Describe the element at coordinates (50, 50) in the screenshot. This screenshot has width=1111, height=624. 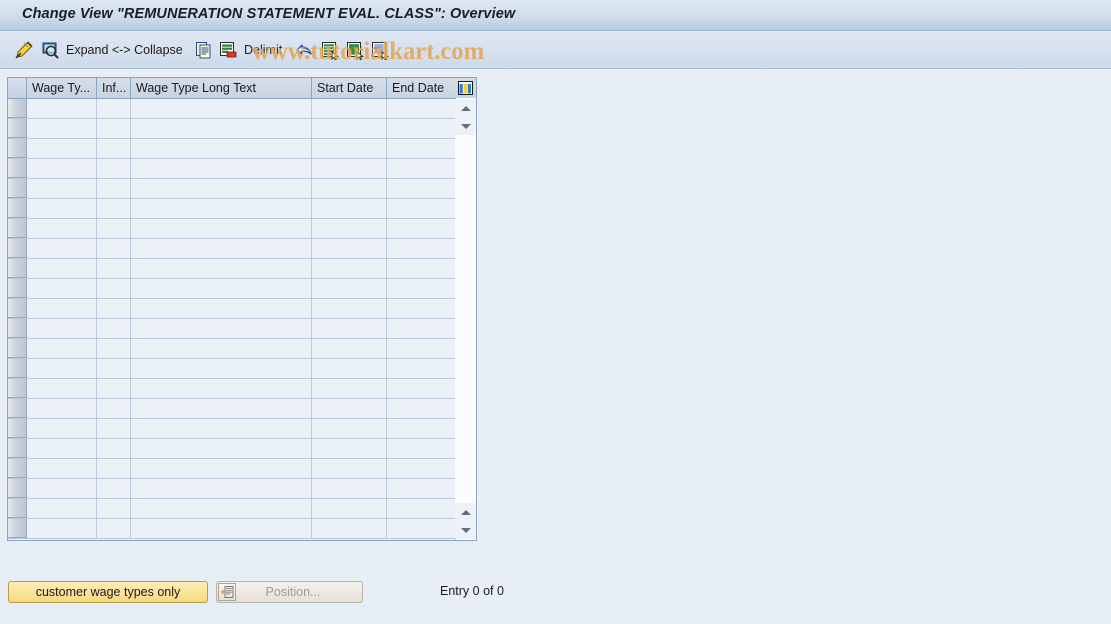
I see `display-detail-button` at that location.